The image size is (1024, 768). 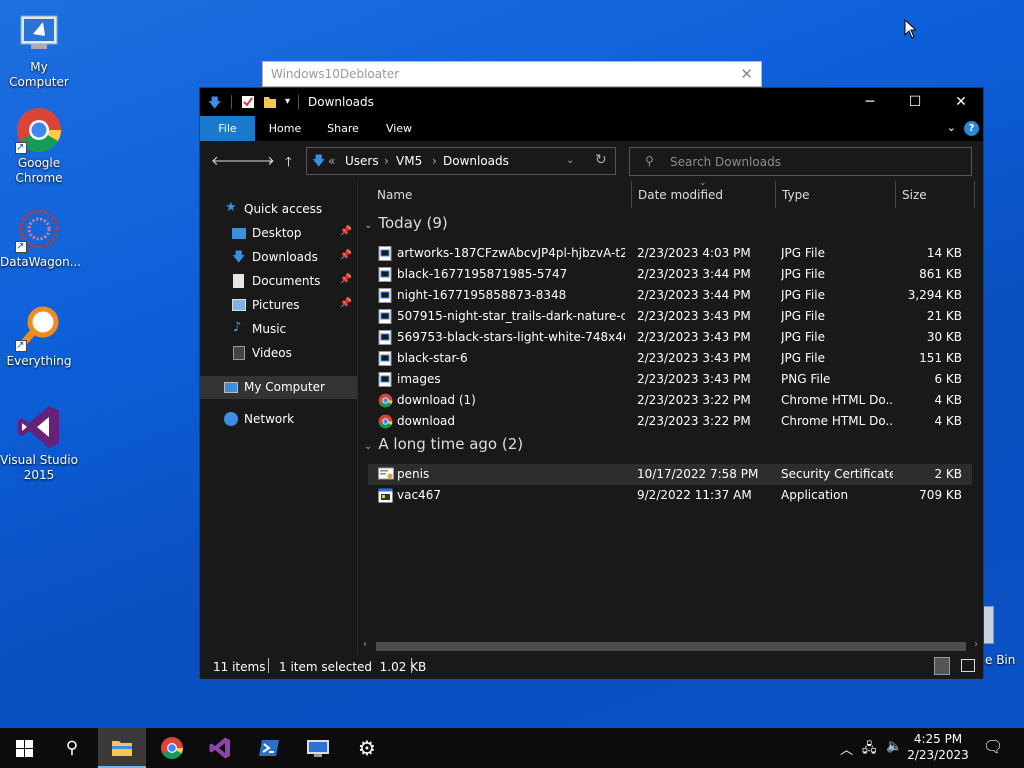 I want to click on taskbar-powershell, so click(x=269, y=748).